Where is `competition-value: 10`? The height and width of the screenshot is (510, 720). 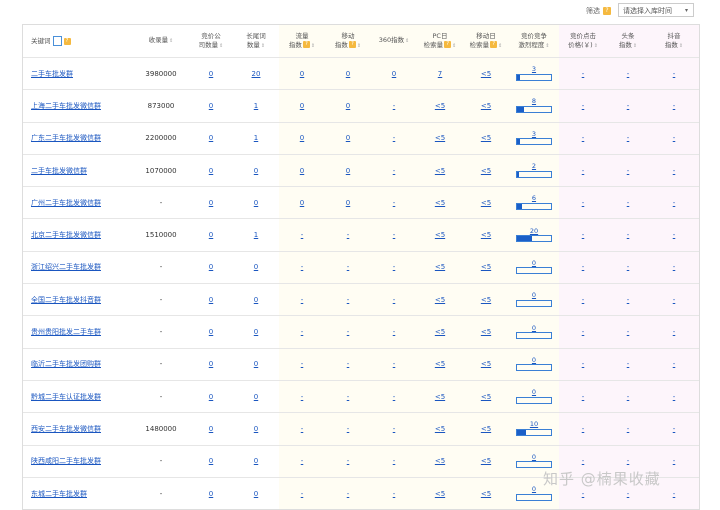
competition-value: 10 is located at coordinates (534, 424).